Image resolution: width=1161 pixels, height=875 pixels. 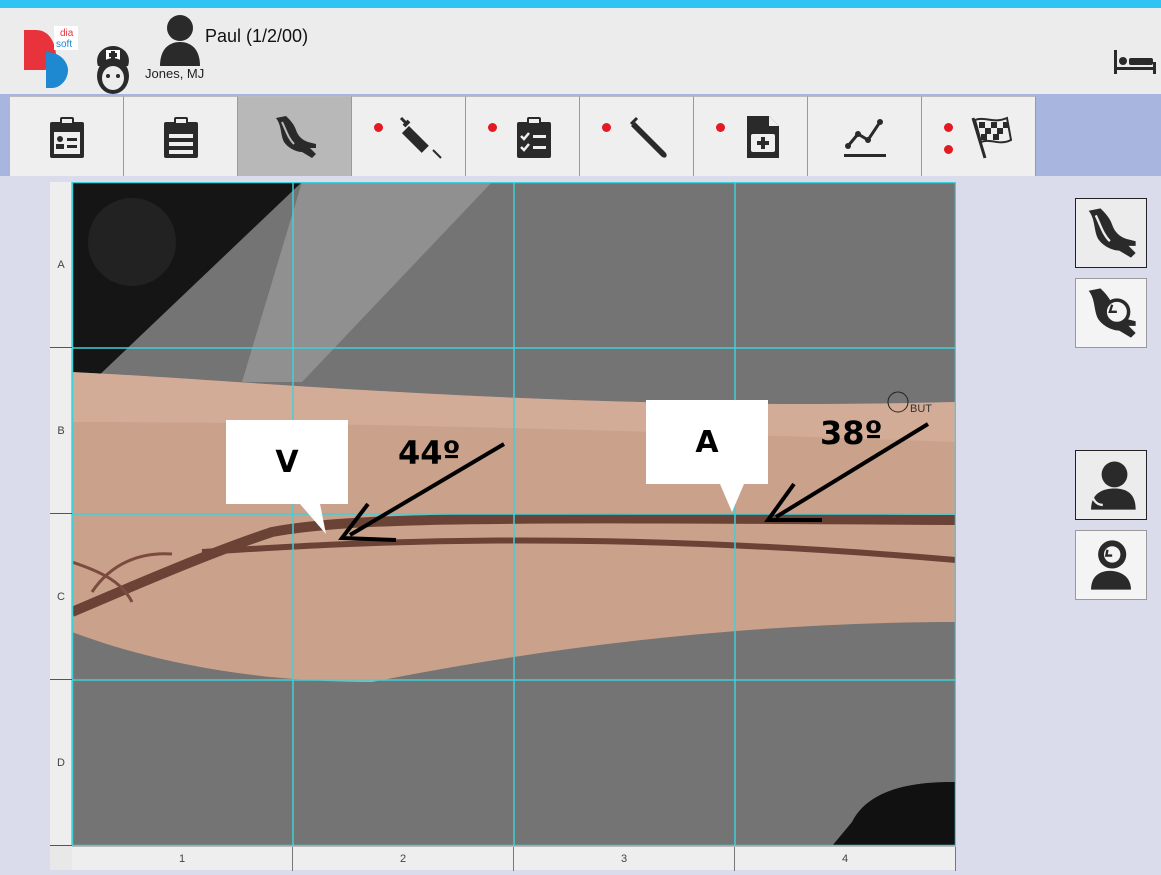 I want to click on col-label-3: 3, so click(x=624, y=859).